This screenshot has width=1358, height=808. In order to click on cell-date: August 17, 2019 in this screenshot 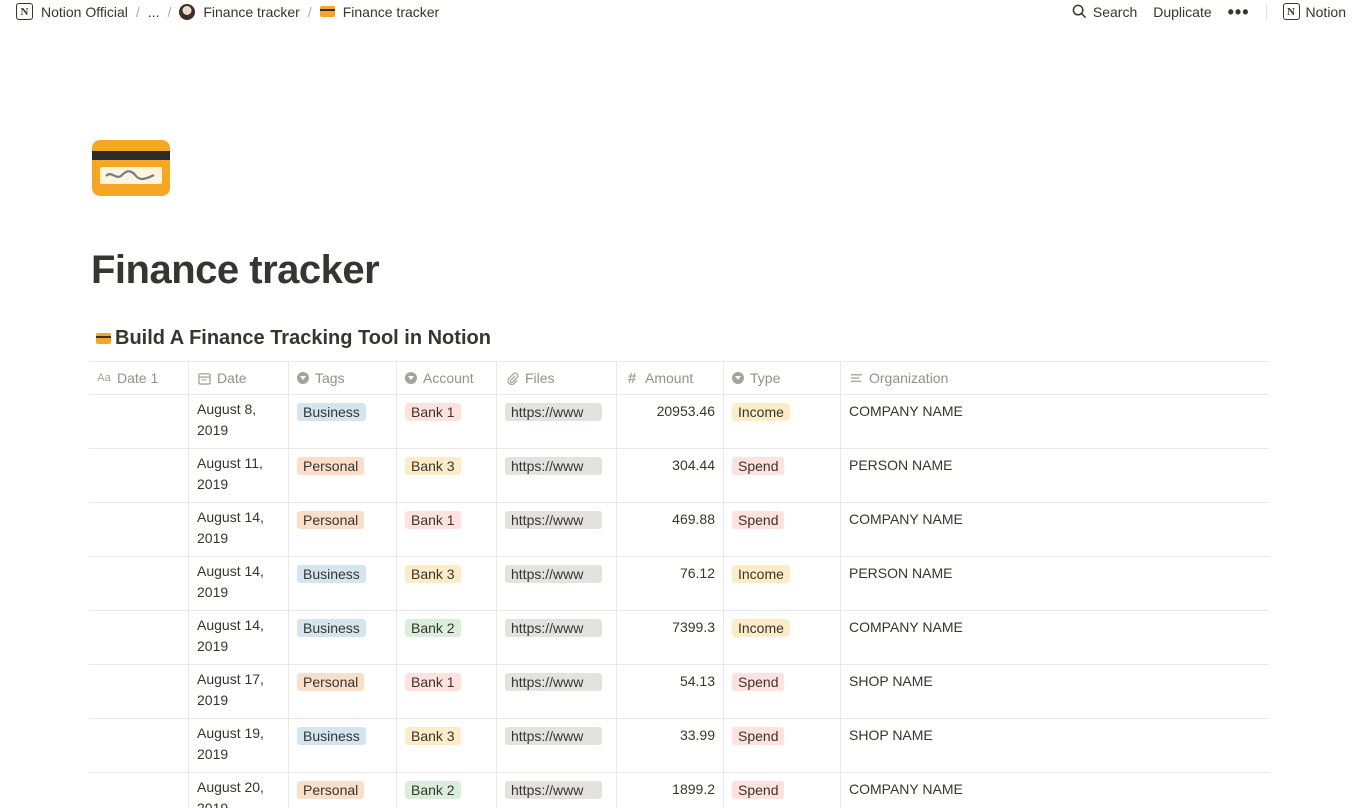, I will do `click(239, 689)`.